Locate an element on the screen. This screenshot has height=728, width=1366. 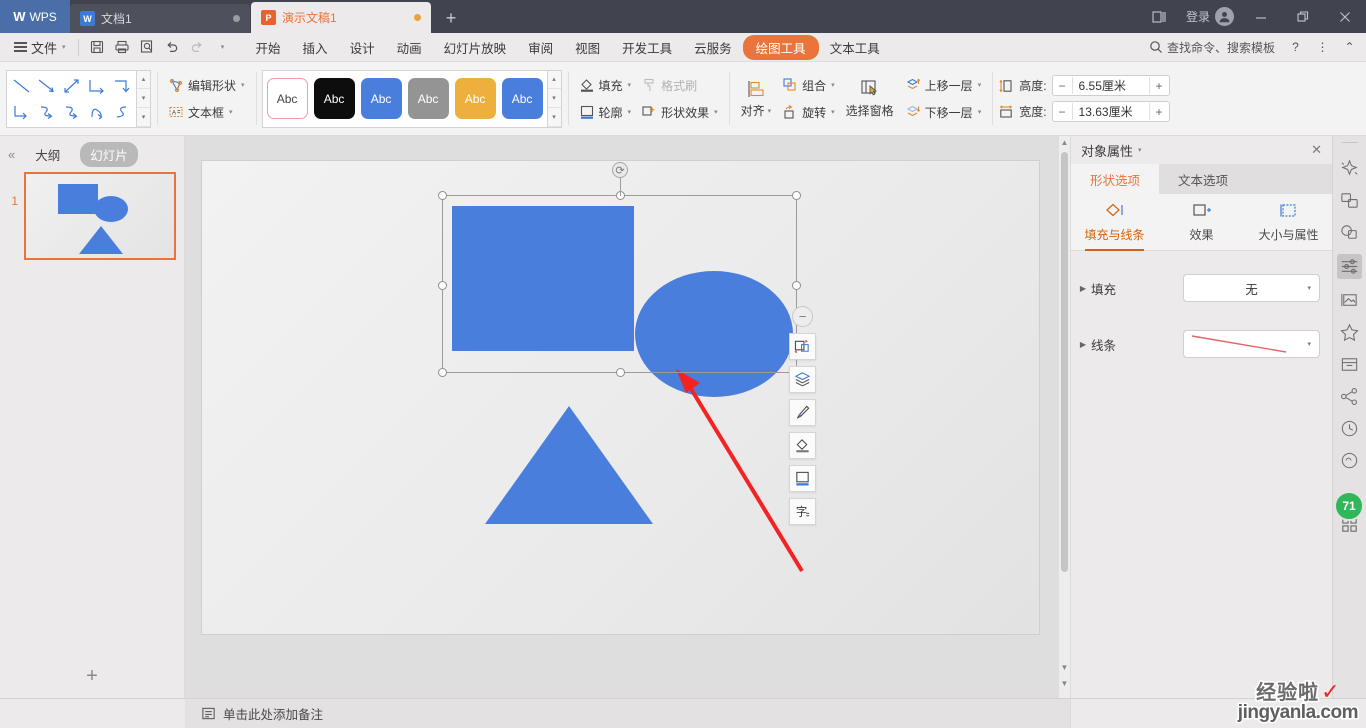
height-spinner: − 6.55厘米 + is located at coordinates (1110, 85).